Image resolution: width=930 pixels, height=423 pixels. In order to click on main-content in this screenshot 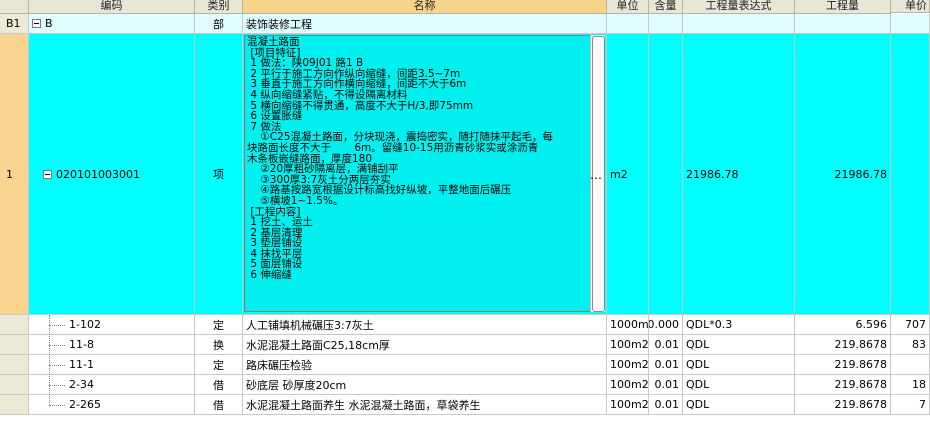, I will do `click(666, 174)`.